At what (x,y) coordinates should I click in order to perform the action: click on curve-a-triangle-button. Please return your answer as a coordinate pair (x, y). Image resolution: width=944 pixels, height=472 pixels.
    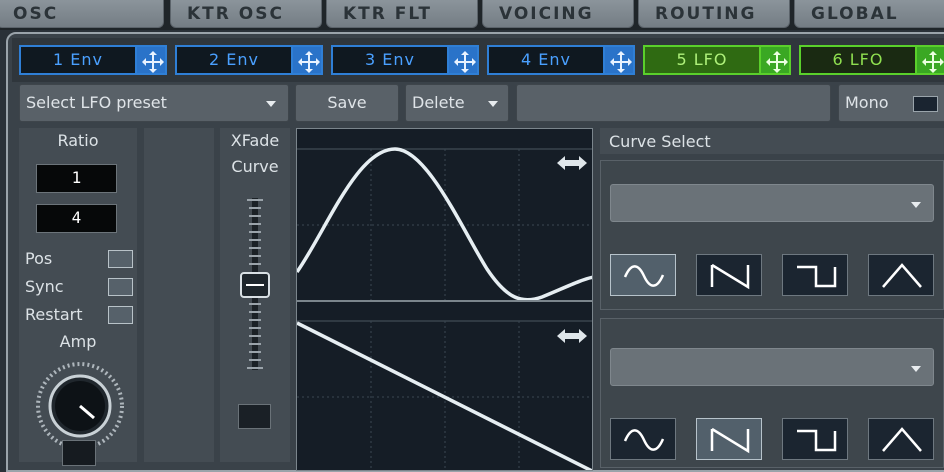
    Looking at the image, I should click on (901, 275).